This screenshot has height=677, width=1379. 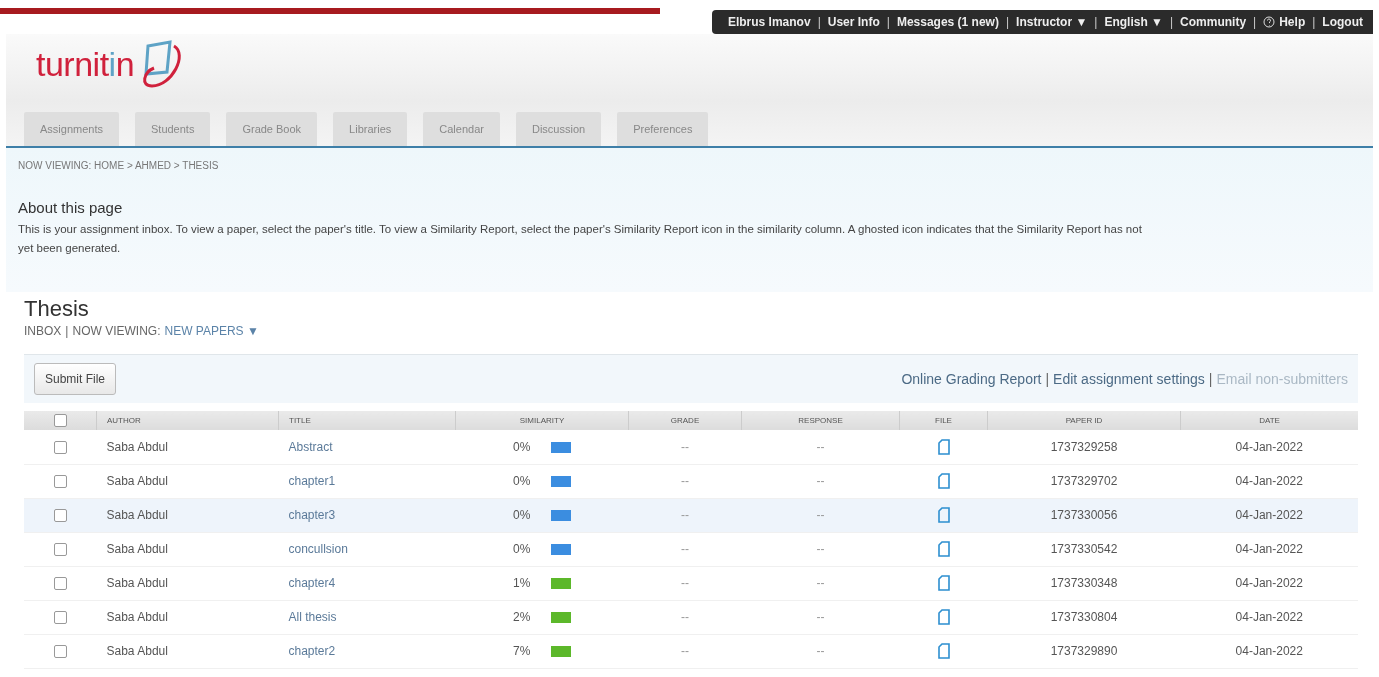 I want to click on nav-tab: Assignments, so click(x=71, y=129).